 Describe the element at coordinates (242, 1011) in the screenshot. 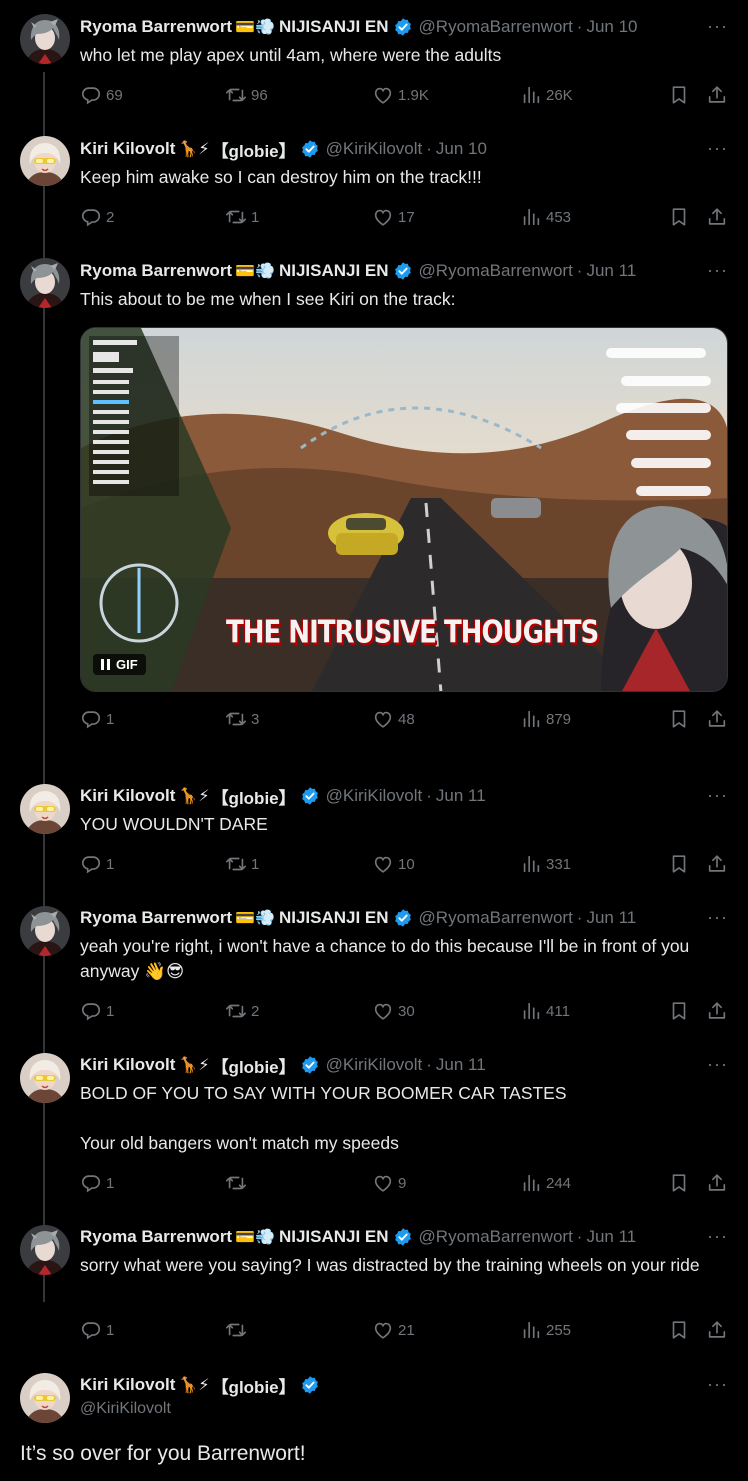

I see `retweet-button: 2` at that location.